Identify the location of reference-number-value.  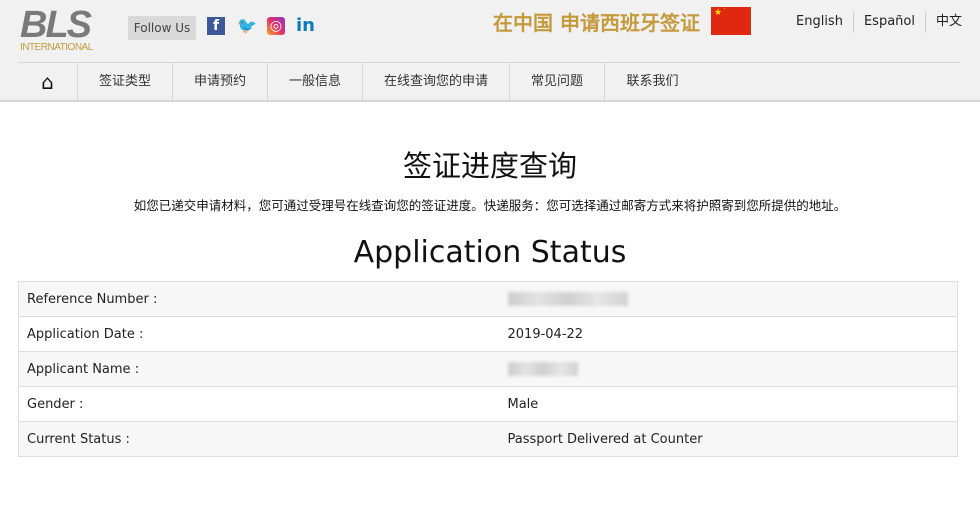
(732, 299).